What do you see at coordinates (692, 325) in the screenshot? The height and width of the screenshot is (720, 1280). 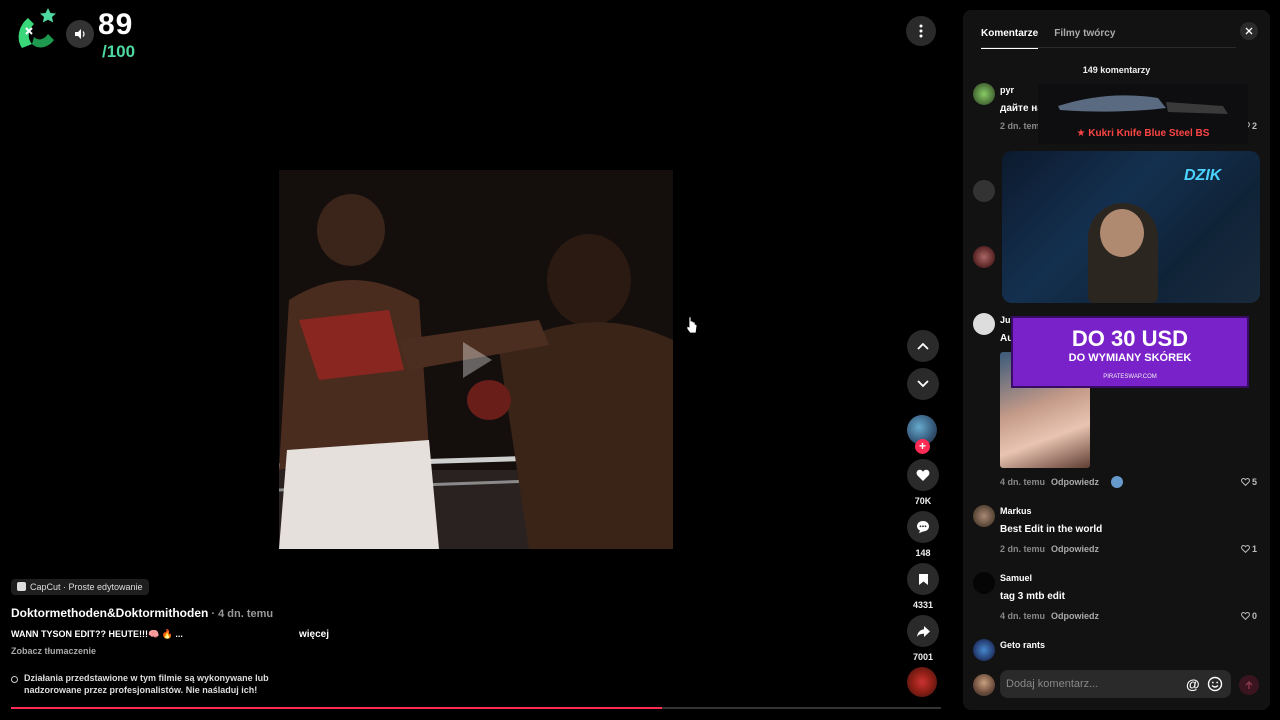 I see `mouse-cursor-icon` at bounding box center [692, 325].